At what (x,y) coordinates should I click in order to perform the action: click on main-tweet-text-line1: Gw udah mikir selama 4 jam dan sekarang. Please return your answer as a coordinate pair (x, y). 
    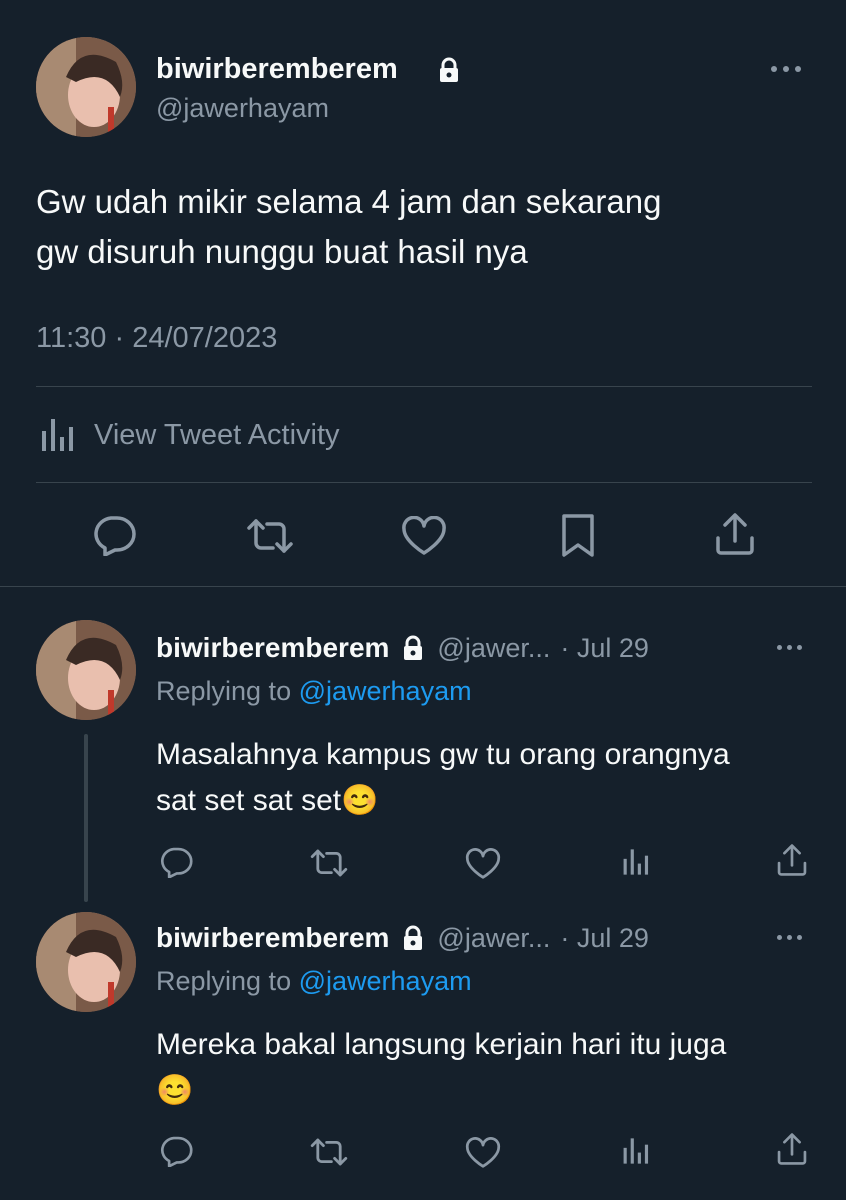
    Looking at the image, I should click on (349, 201).